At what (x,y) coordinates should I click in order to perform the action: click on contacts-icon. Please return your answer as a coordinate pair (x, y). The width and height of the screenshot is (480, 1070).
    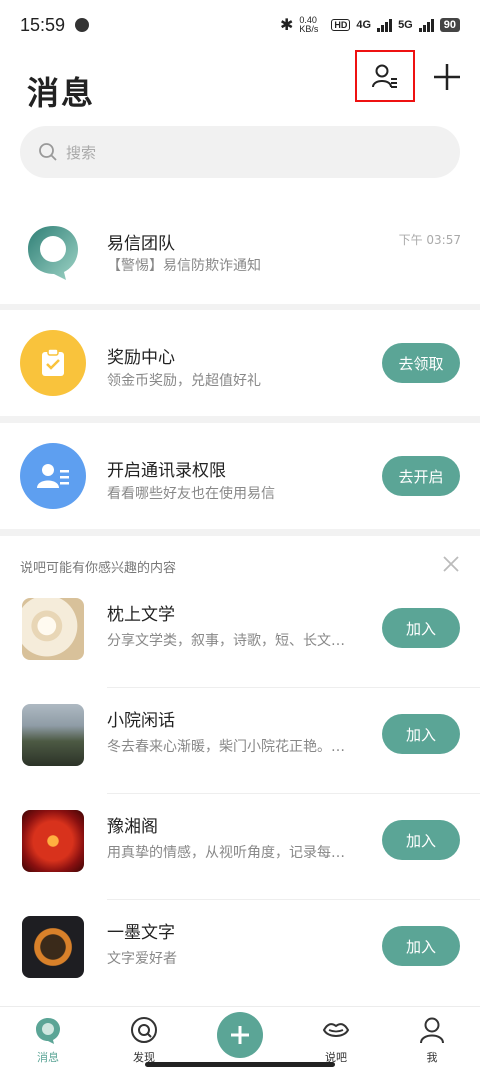
    Looking at the image, I should click on (384, 76).